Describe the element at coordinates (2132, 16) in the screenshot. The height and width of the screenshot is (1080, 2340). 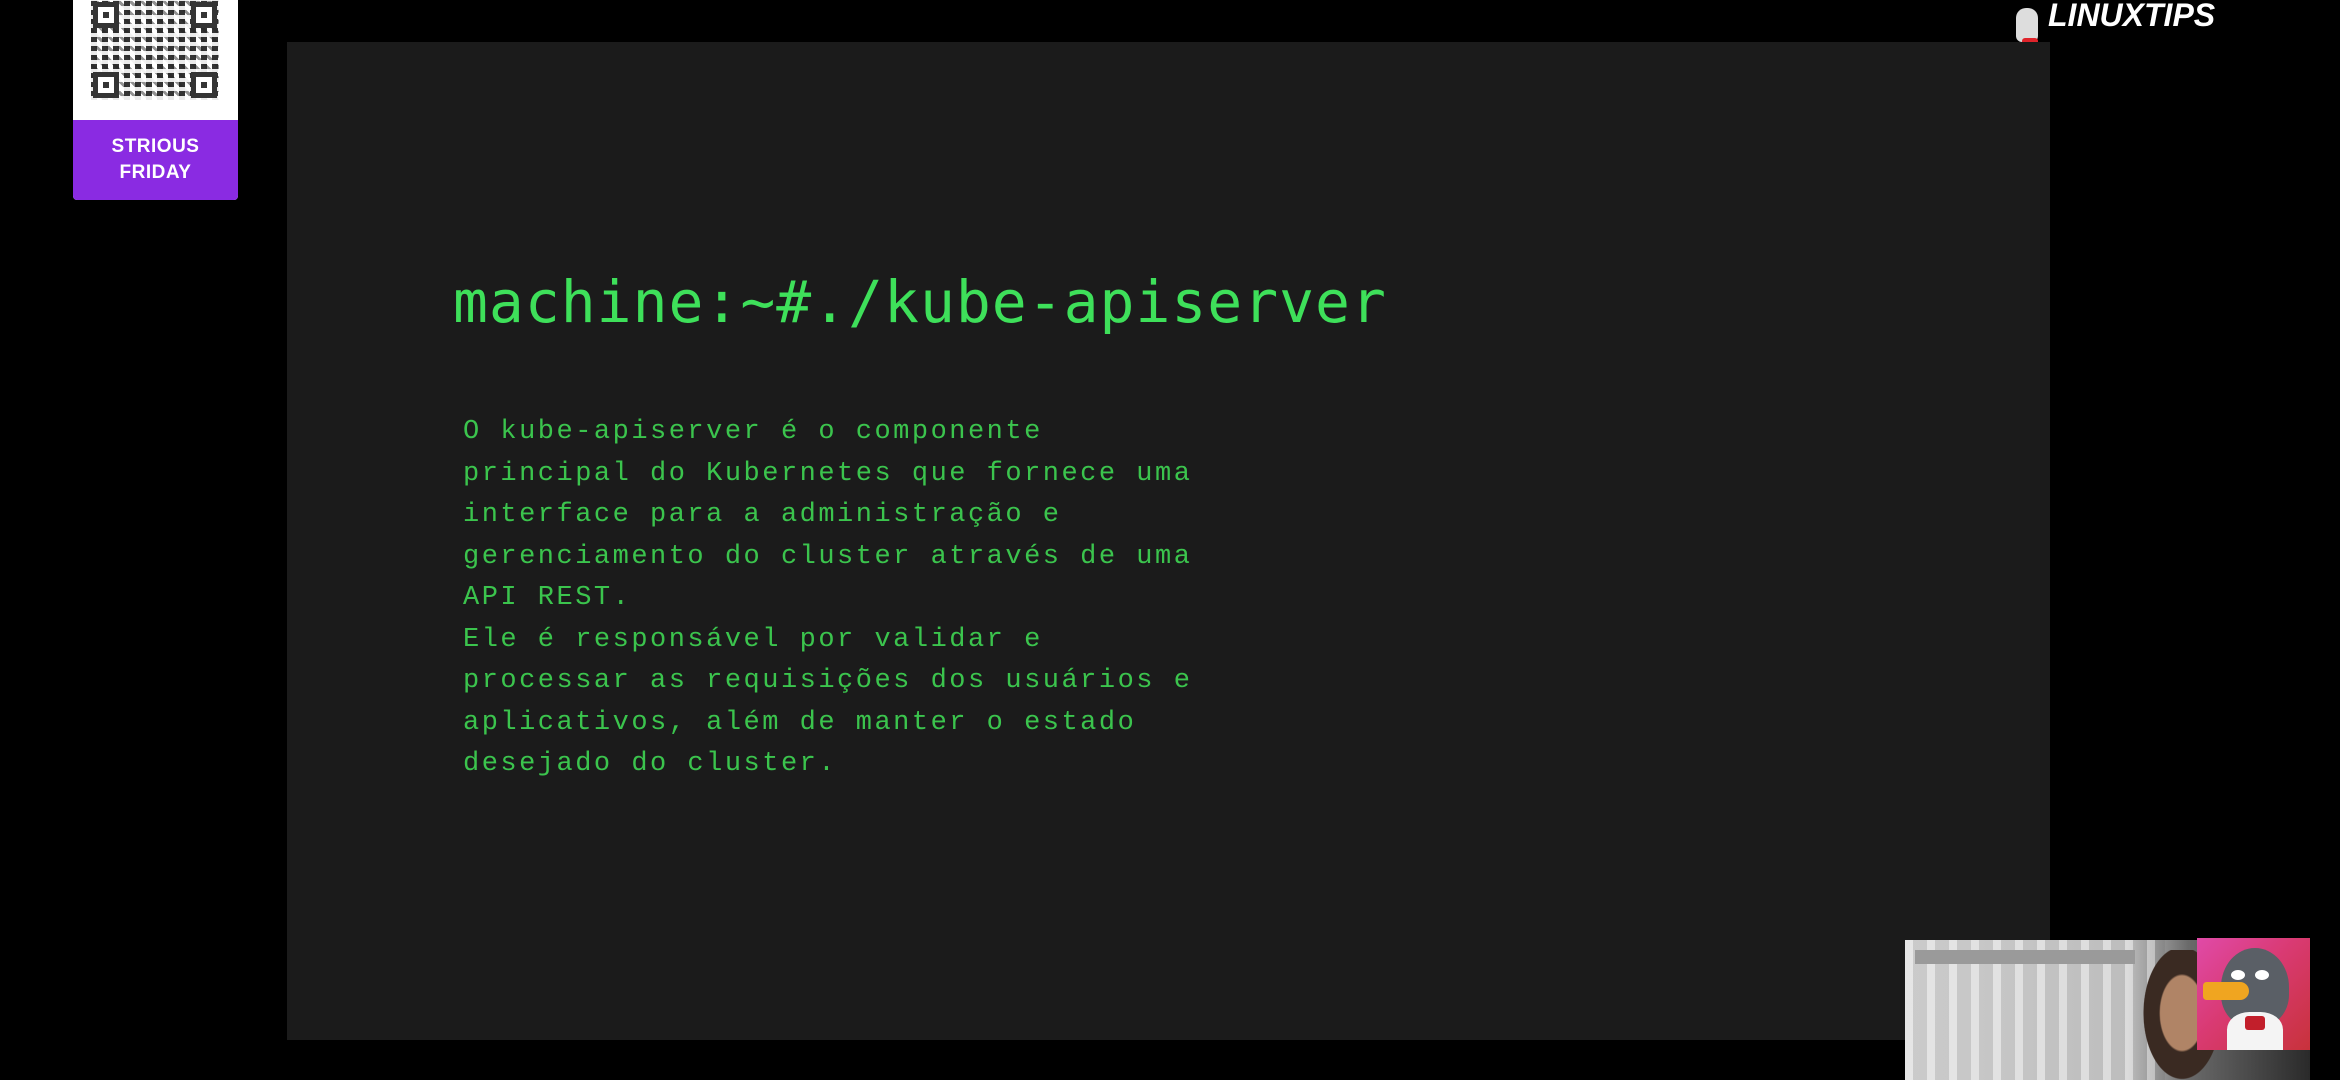
I see `brand-name: LINUXTIPS` at that location.